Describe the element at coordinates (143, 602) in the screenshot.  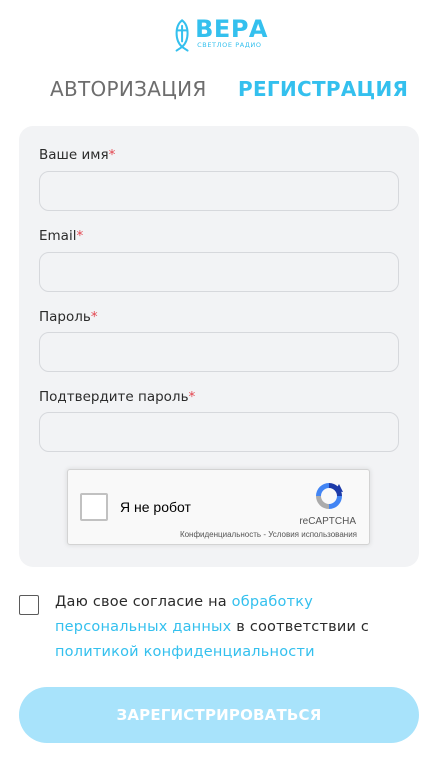
I see `consent-text-before: Даю свое согласие на` at that location.